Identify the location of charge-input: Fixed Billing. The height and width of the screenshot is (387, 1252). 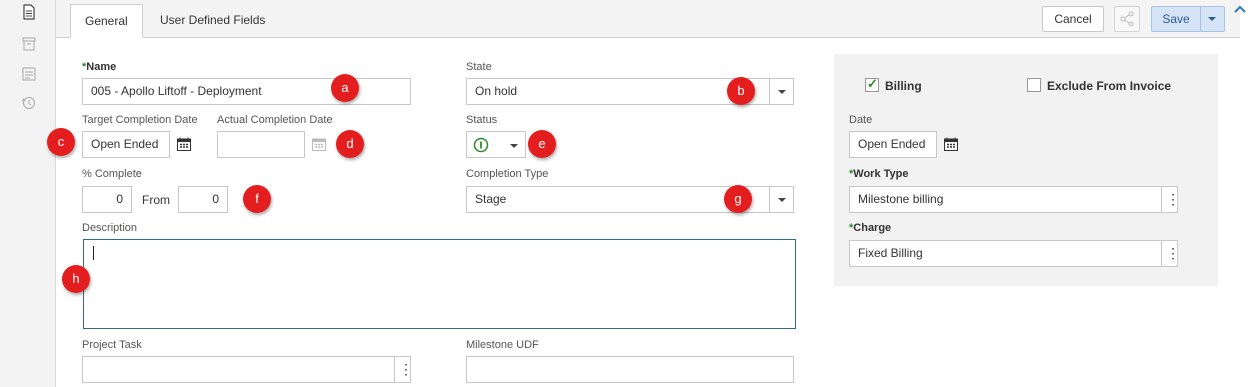
(1013, 253).